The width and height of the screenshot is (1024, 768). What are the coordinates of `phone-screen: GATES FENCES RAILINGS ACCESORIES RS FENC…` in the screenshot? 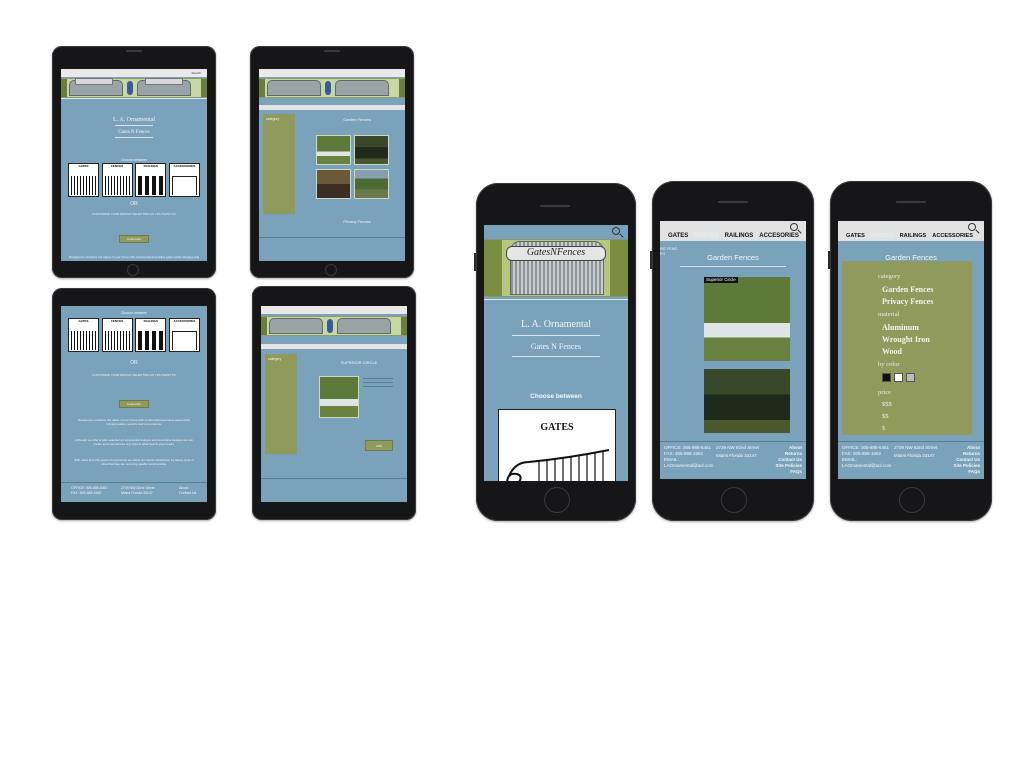 It's located at (733, 350).